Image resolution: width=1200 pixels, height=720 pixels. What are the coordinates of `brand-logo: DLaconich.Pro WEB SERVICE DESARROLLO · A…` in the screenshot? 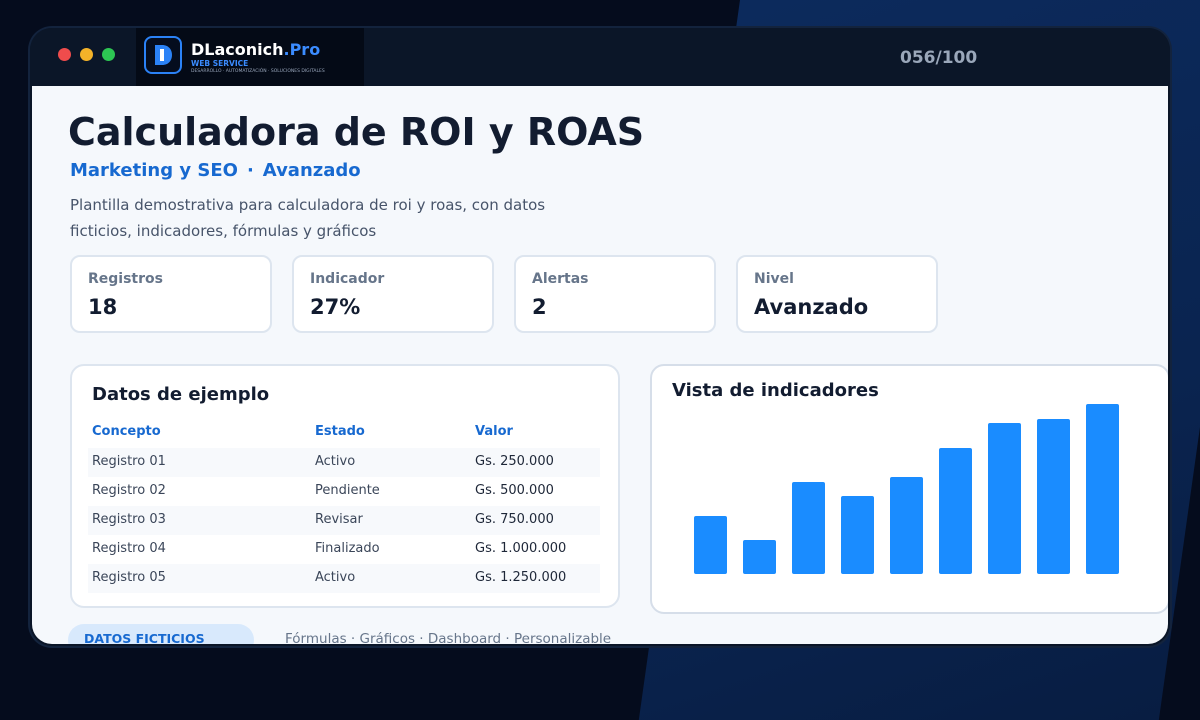 It's located at (250, 57).